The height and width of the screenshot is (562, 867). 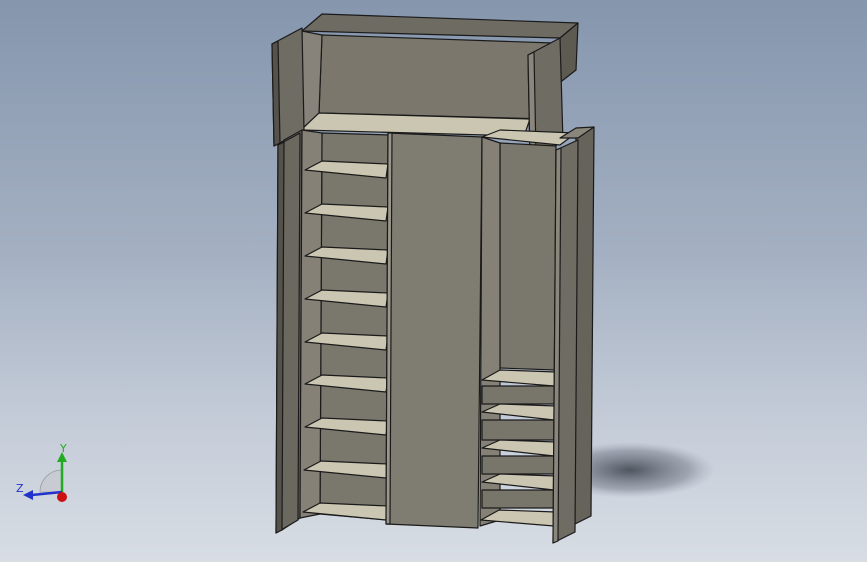 I want to click on upper-top-panel, so click(x=440, y=26).